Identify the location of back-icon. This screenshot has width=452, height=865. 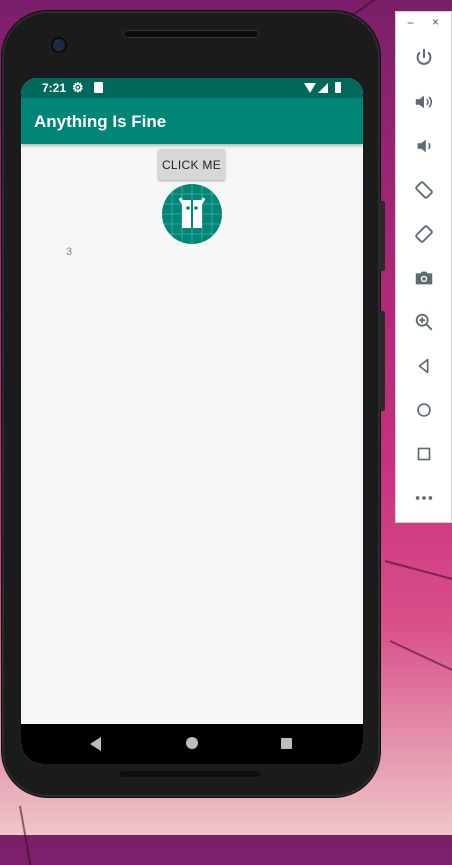
(424, 366).